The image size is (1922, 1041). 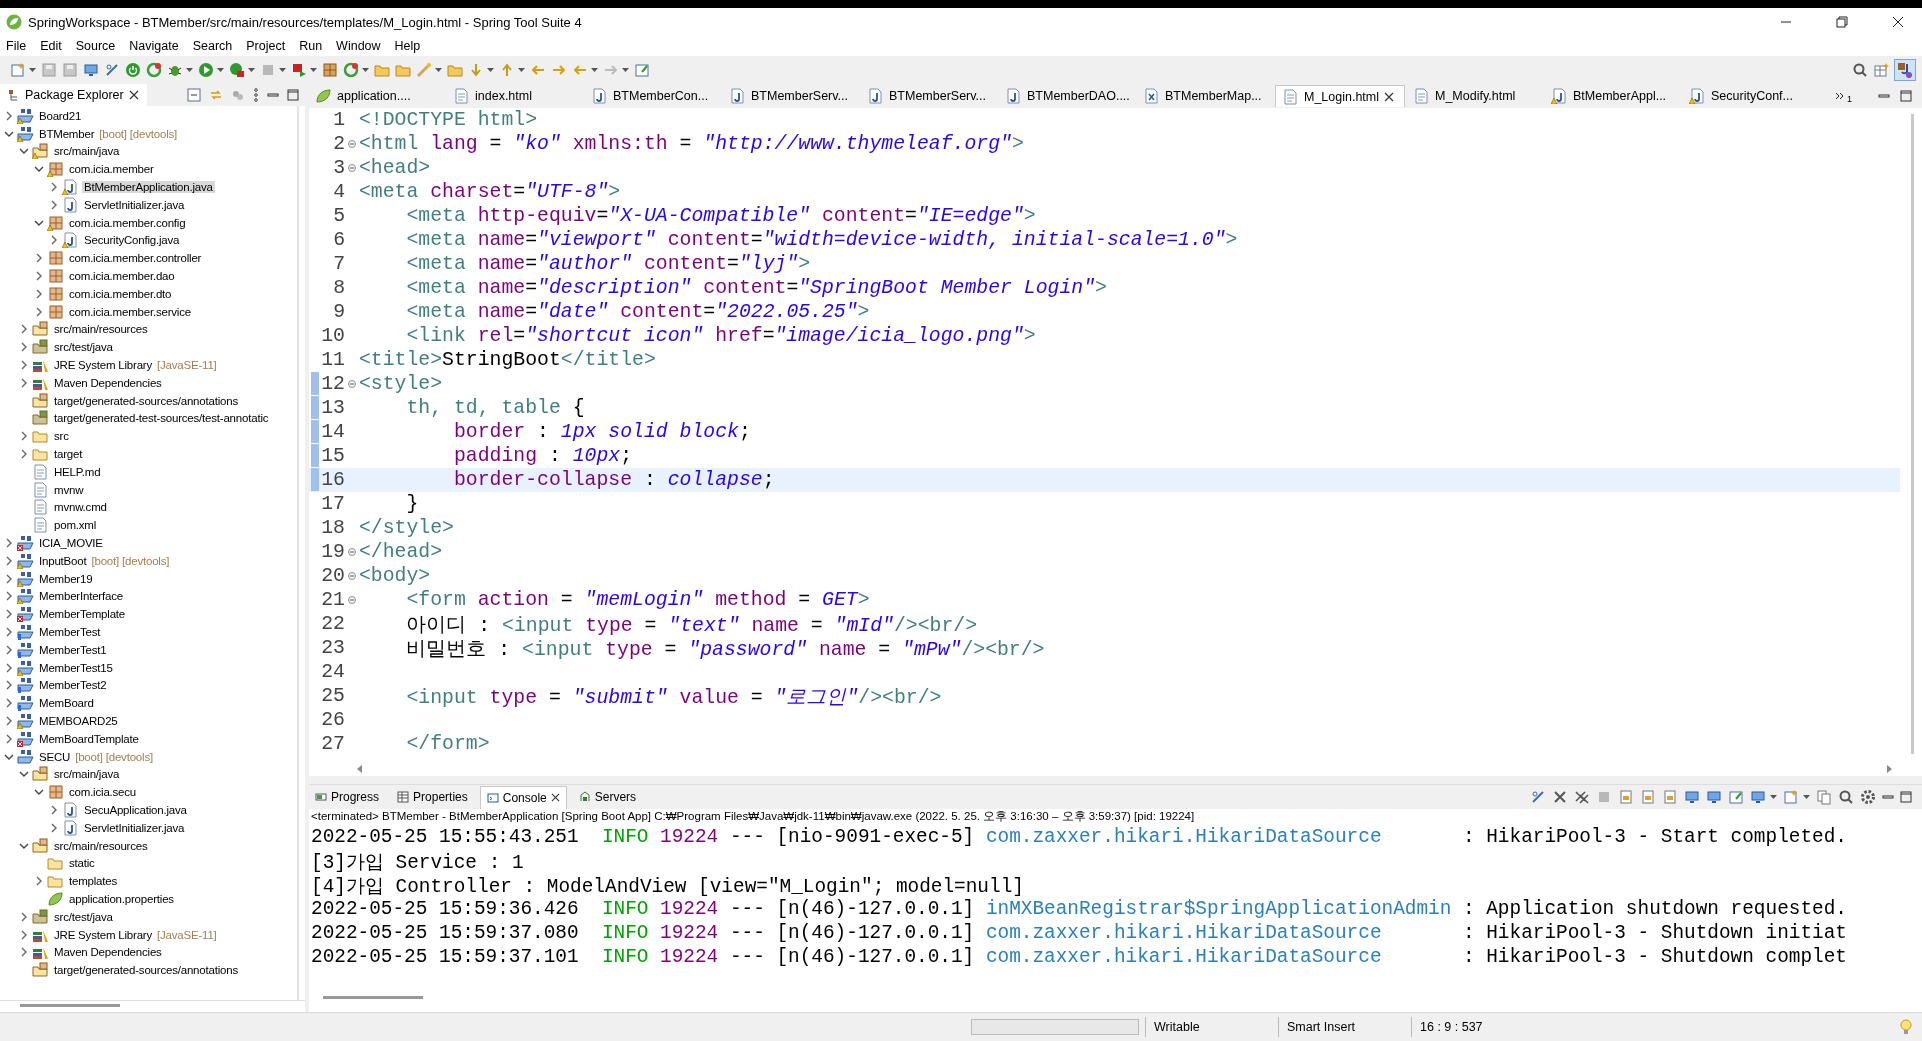 I want to click on menu-item: Edit, so click(x=51, y=46).